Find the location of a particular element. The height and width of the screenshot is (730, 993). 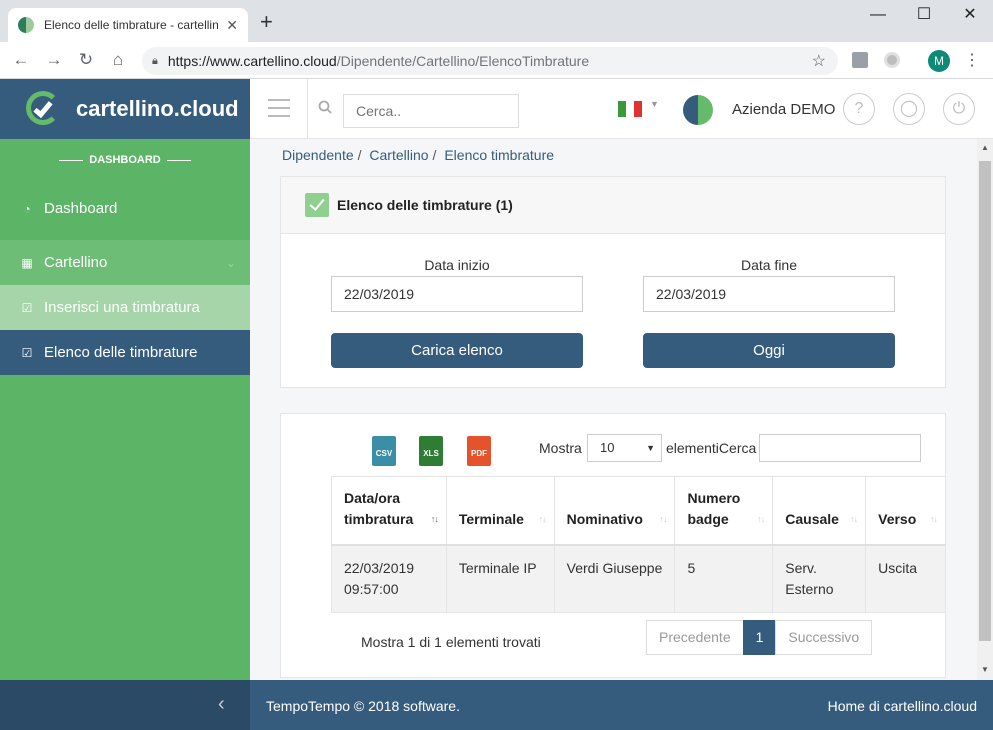

filter-card-header: Elenco delle timbrature (1) is located at coordinates (613, 205).